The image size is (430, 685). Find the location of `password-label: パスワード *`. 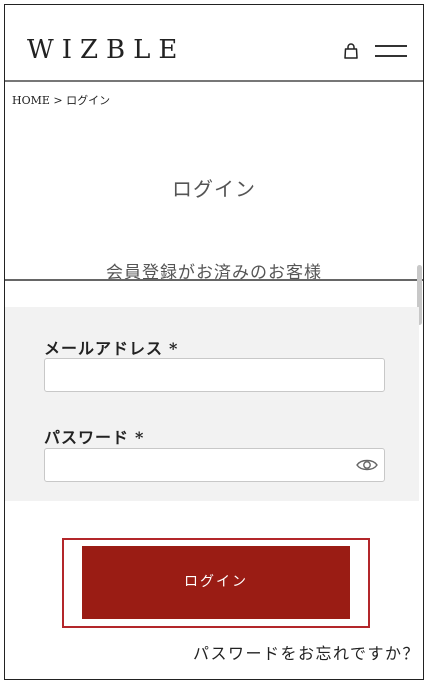

password-label: パスワード * is located at coordinates (94, 437).